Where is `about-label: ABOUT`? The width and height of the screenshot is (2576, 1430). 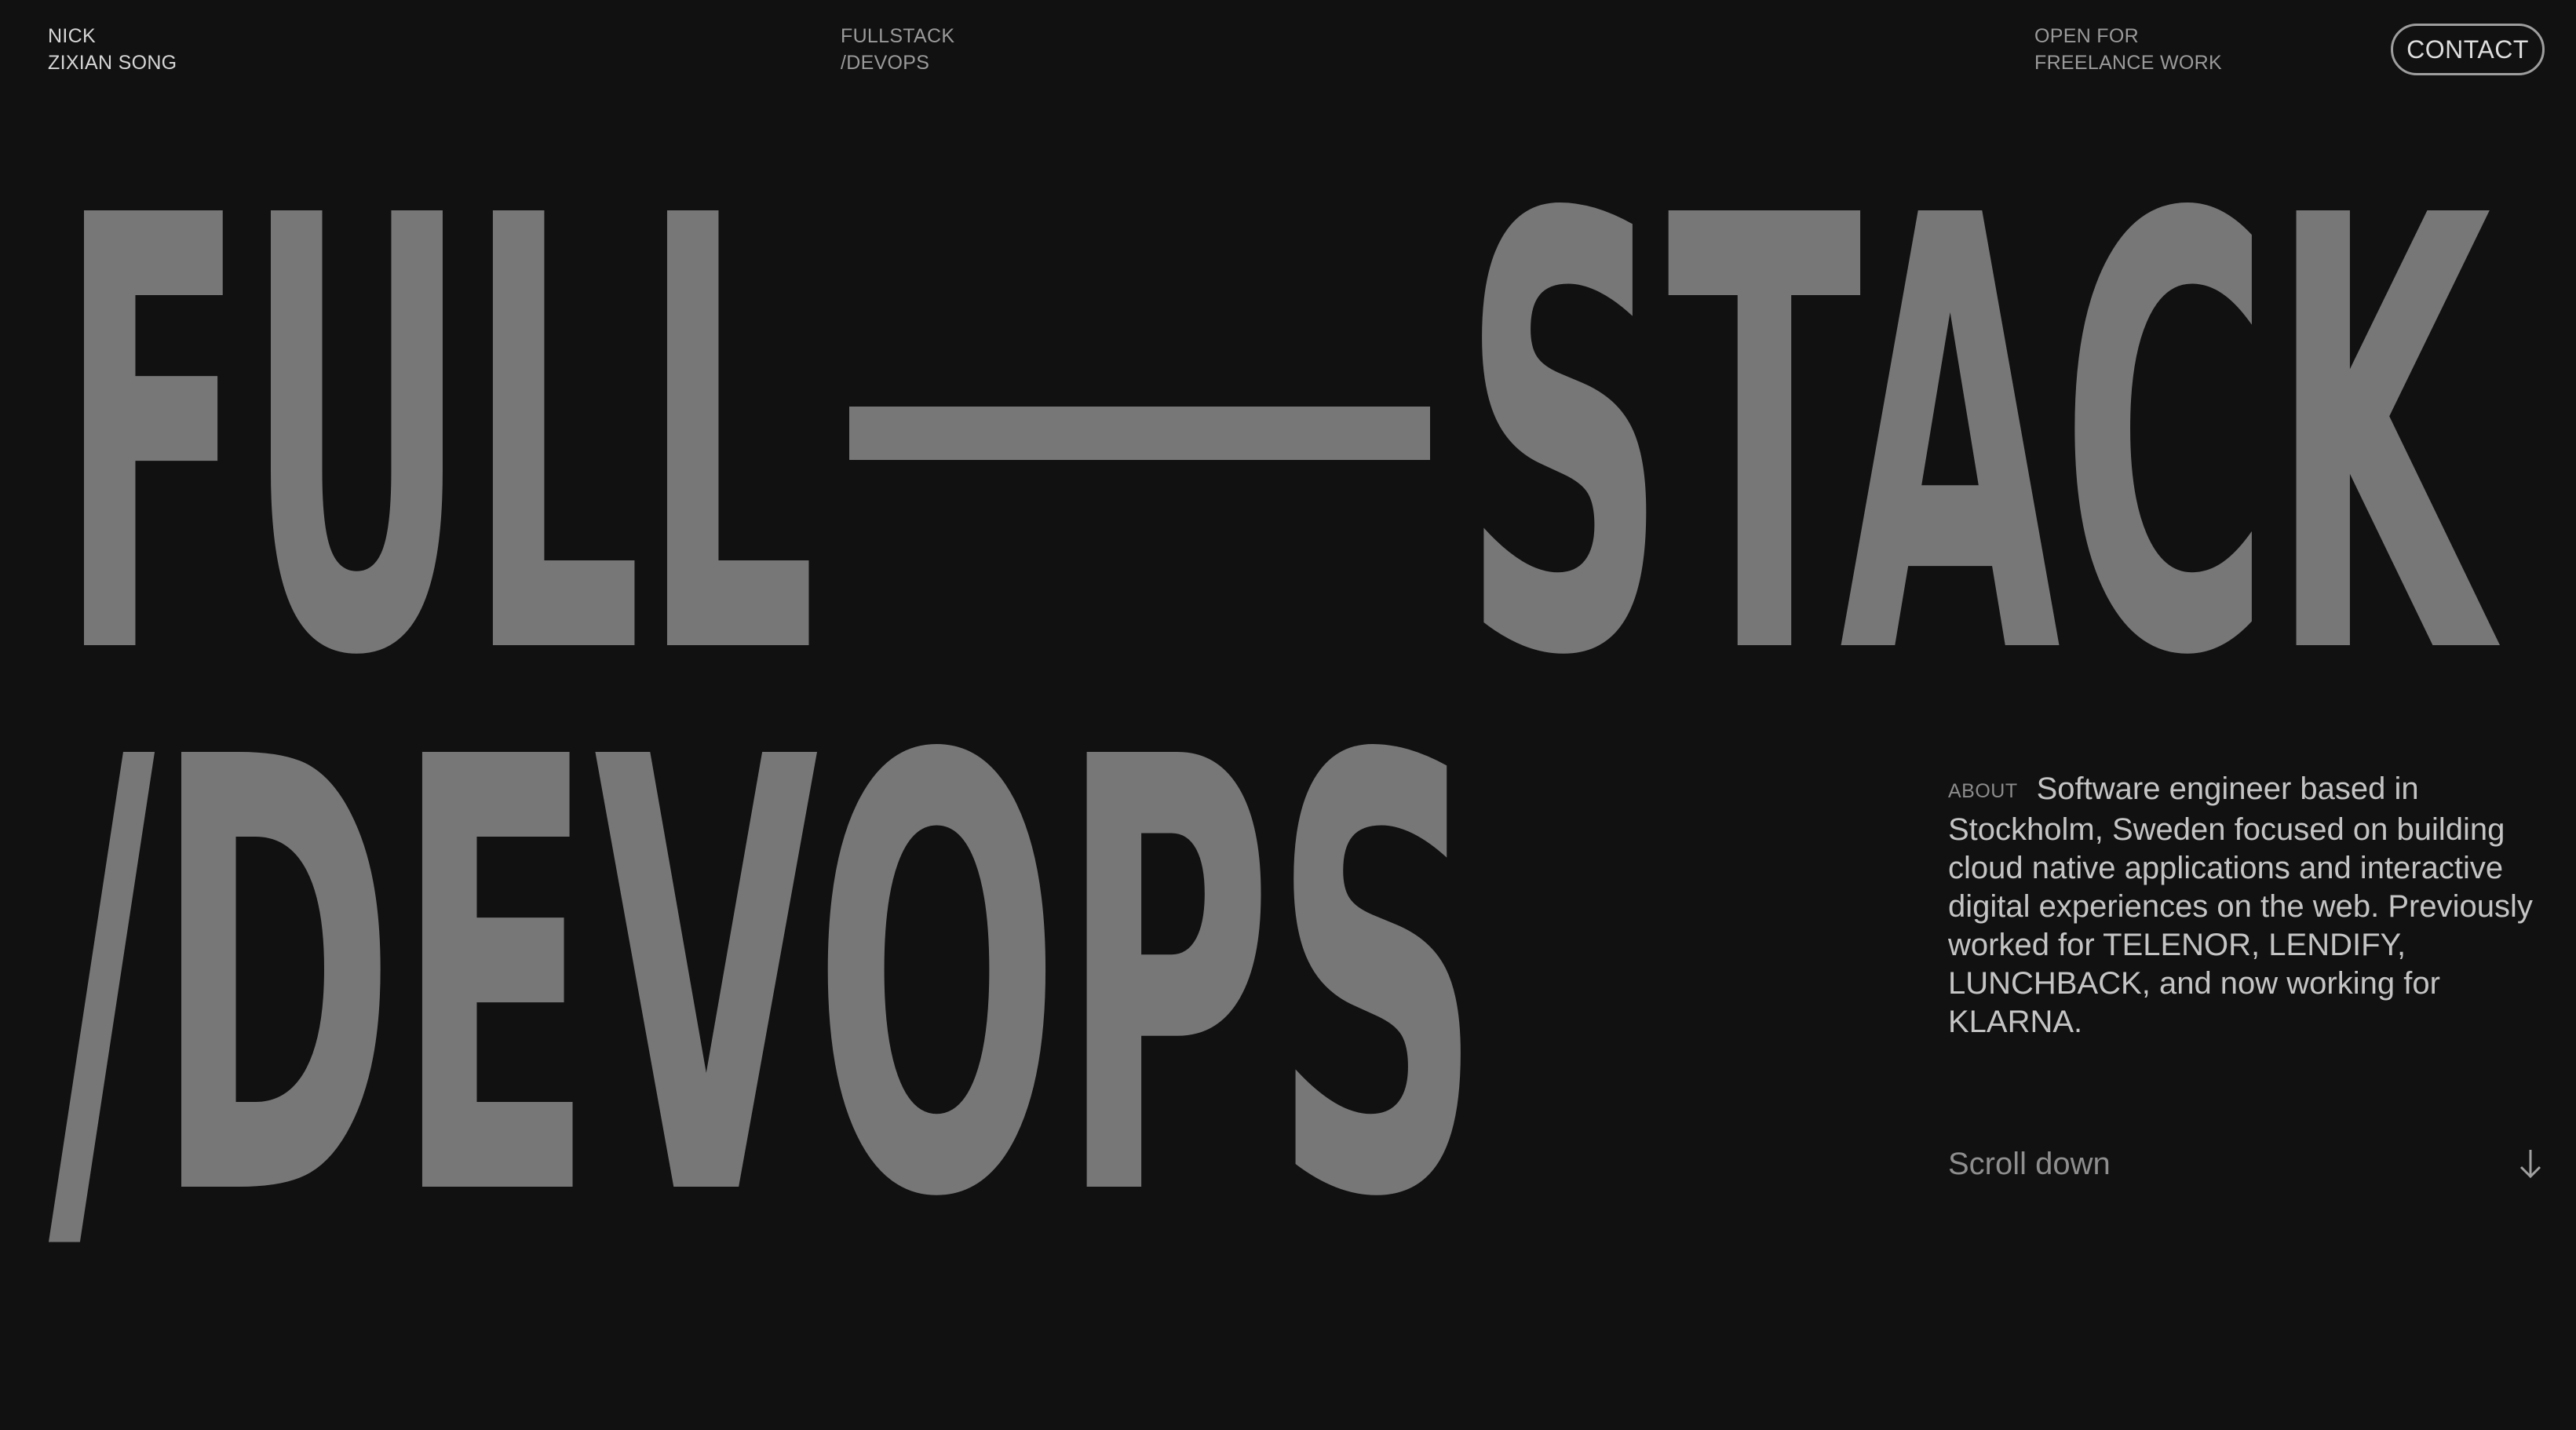 about-label: ABOUT is located at coordinates (1983, 791).